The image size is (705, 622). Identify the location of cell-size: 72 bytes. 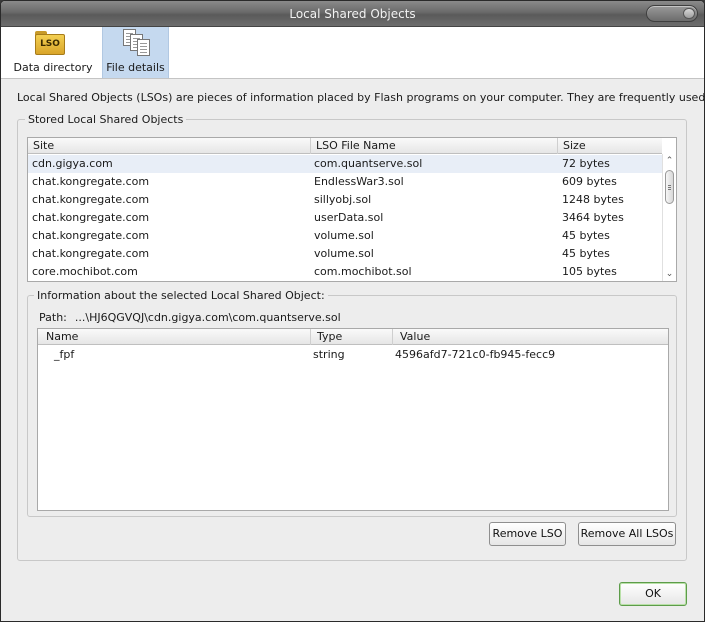
(586, 163).